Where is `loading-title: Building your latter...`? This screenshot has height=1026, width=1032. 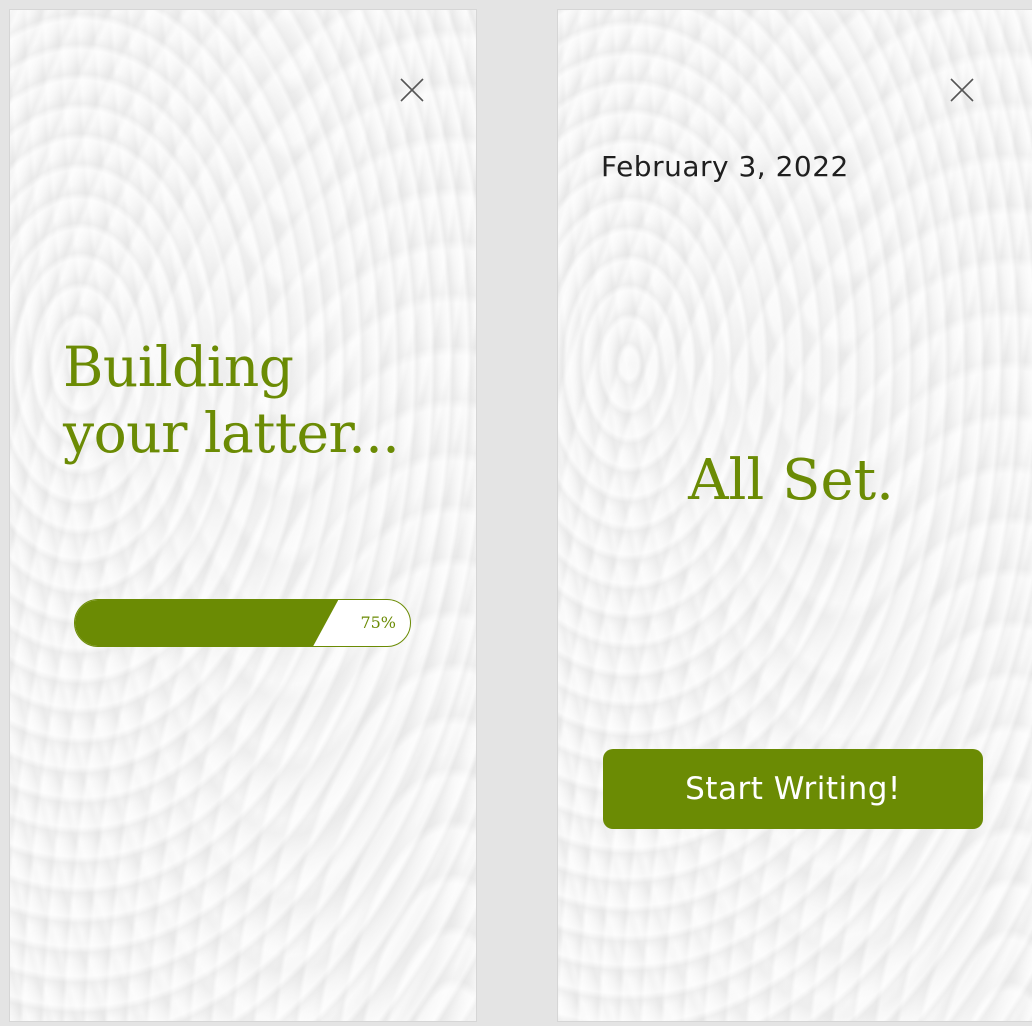 loading-title: Building your latter... is located at coordinates (258, 400).